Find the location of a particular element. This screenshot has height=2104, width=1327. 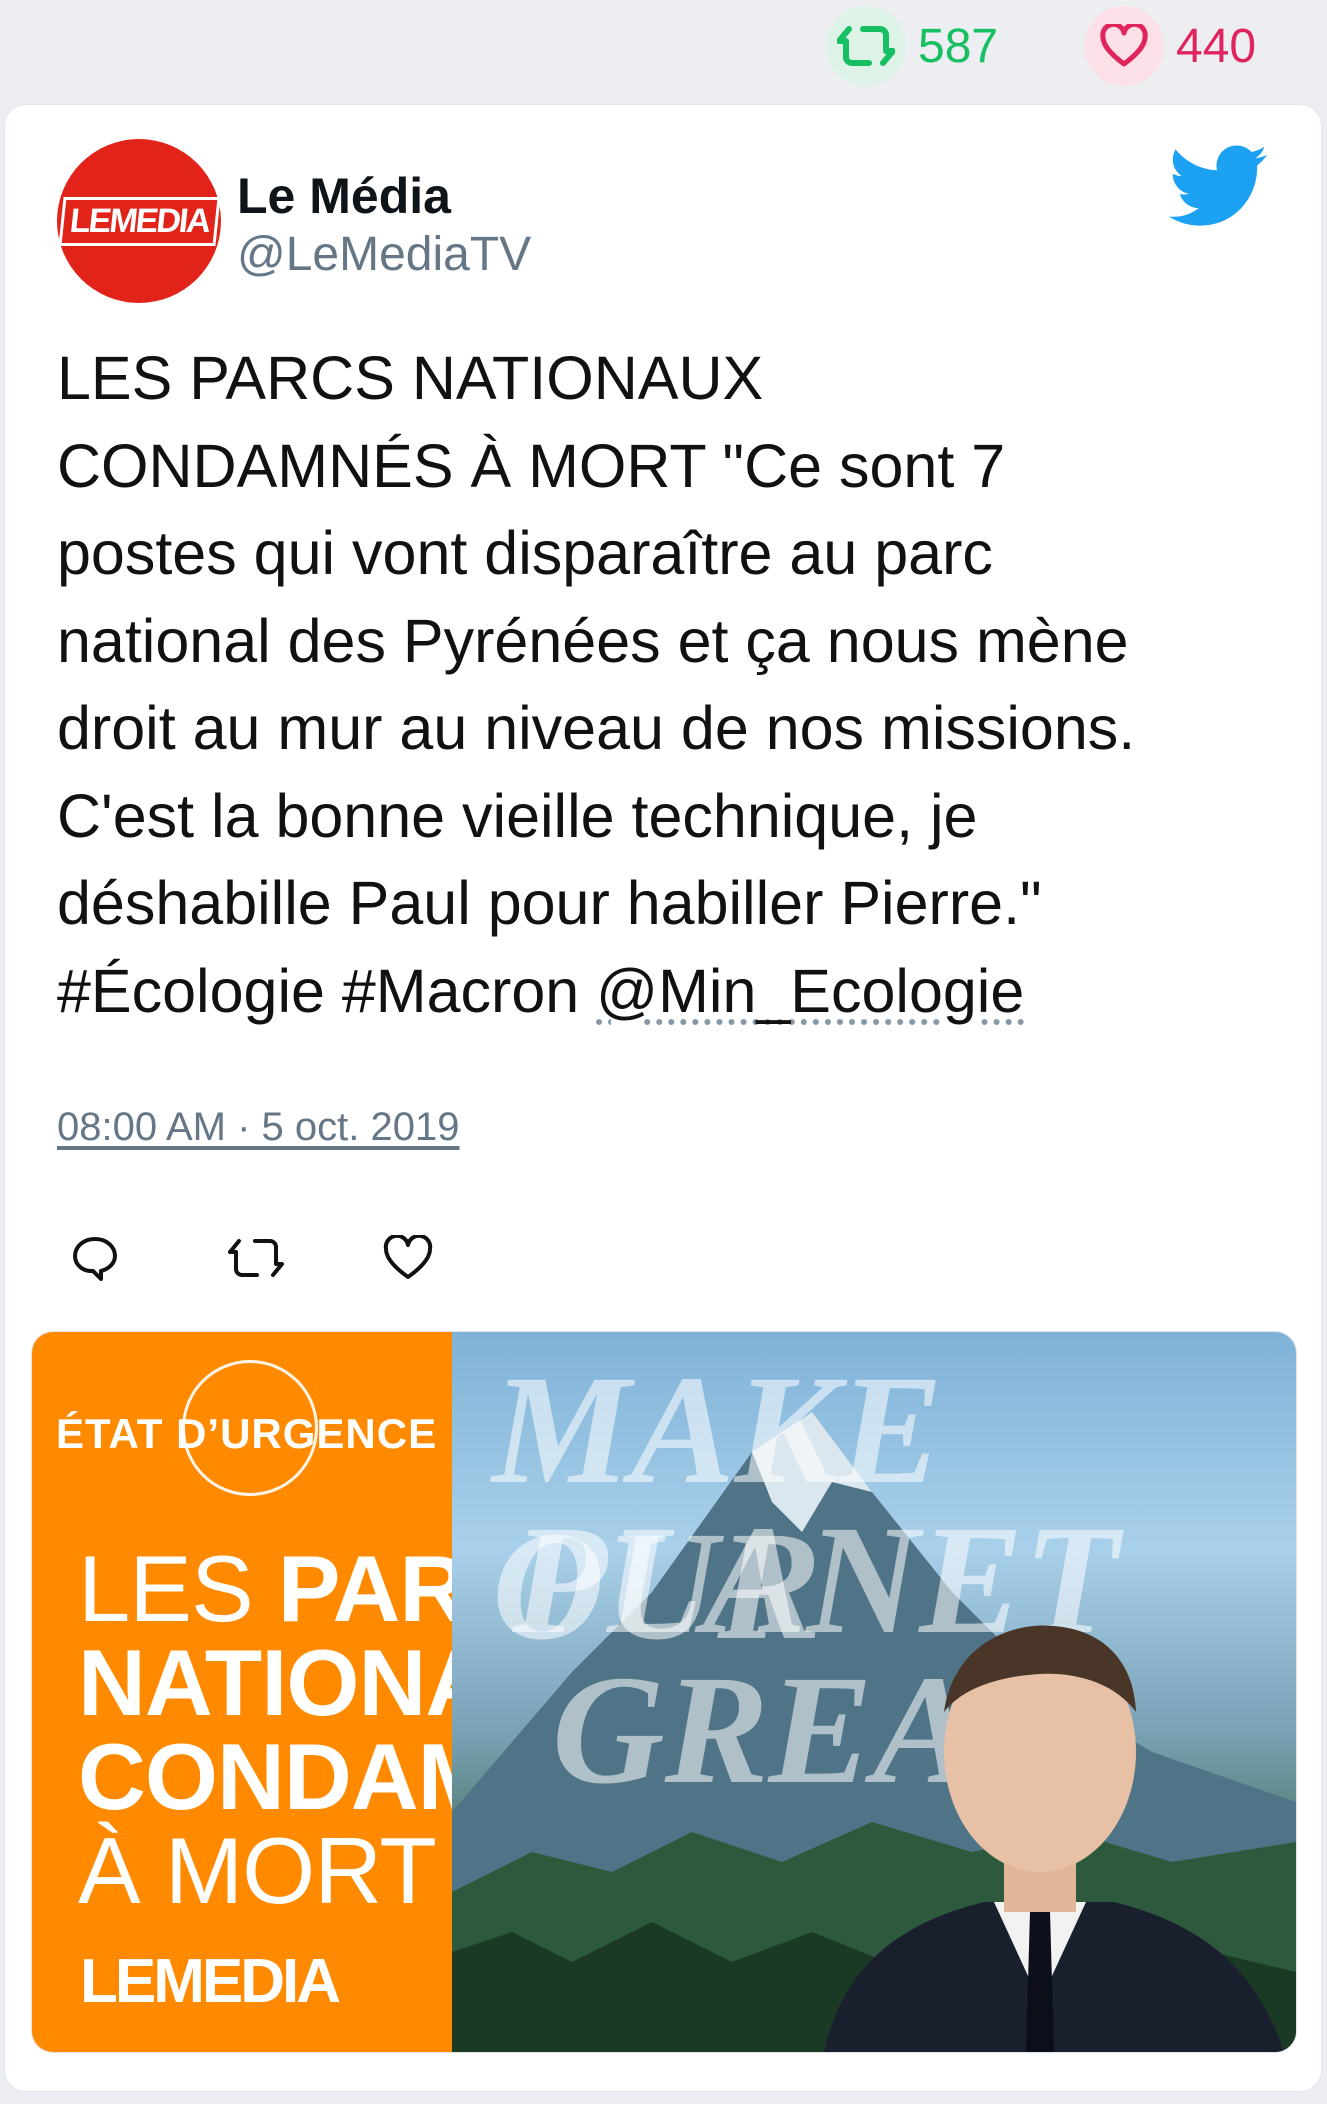

person-photo is located at coordinates (1054, 1838).